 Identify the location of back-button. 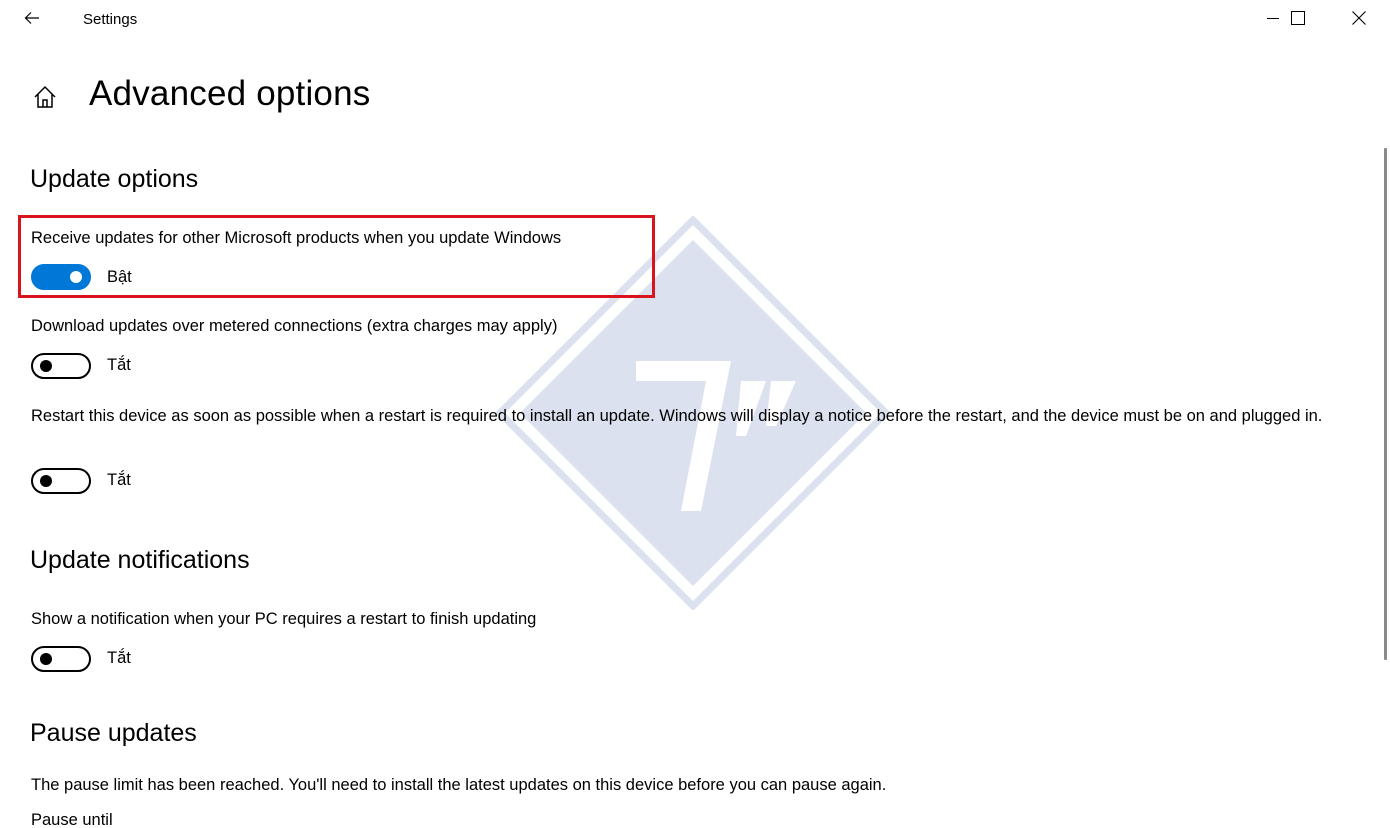
(32, 18).